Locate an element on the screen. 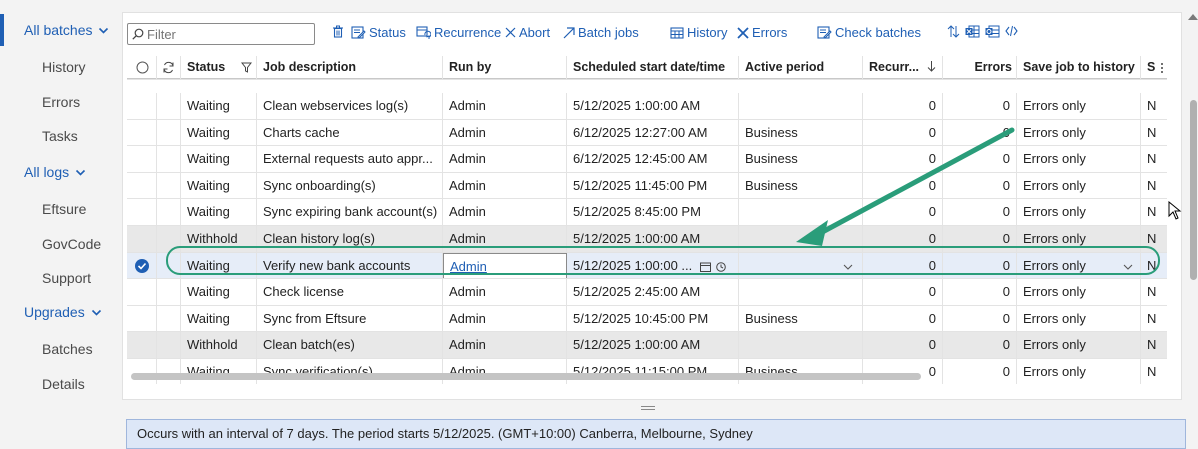  column-header-run-by: Run by is located at coordinates (505, 67).